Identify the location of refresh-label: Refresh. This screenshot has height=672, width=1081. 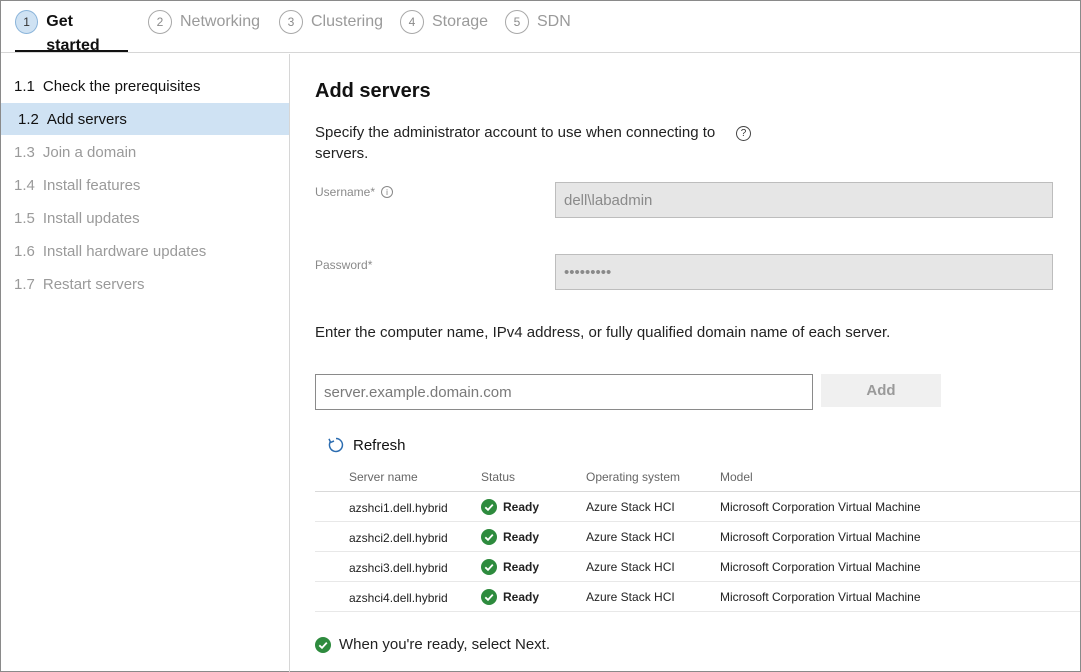
(379, 445).